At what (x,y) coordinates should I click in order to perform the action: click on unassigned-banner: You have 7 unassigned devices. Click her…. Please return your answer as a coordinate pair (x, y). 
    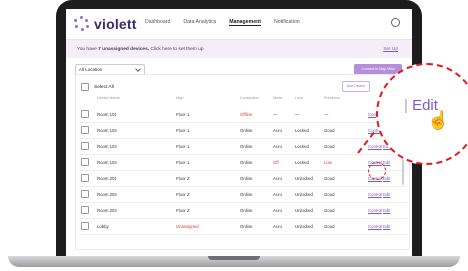
    Looking at the image, I should click on (239, 49).